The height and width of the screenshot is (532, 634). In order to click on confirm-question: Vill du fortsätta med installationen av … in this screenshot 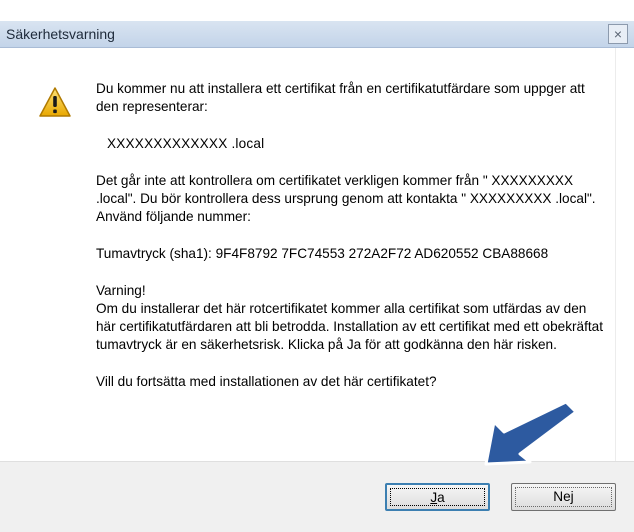, I will do `click(266, 381)`.